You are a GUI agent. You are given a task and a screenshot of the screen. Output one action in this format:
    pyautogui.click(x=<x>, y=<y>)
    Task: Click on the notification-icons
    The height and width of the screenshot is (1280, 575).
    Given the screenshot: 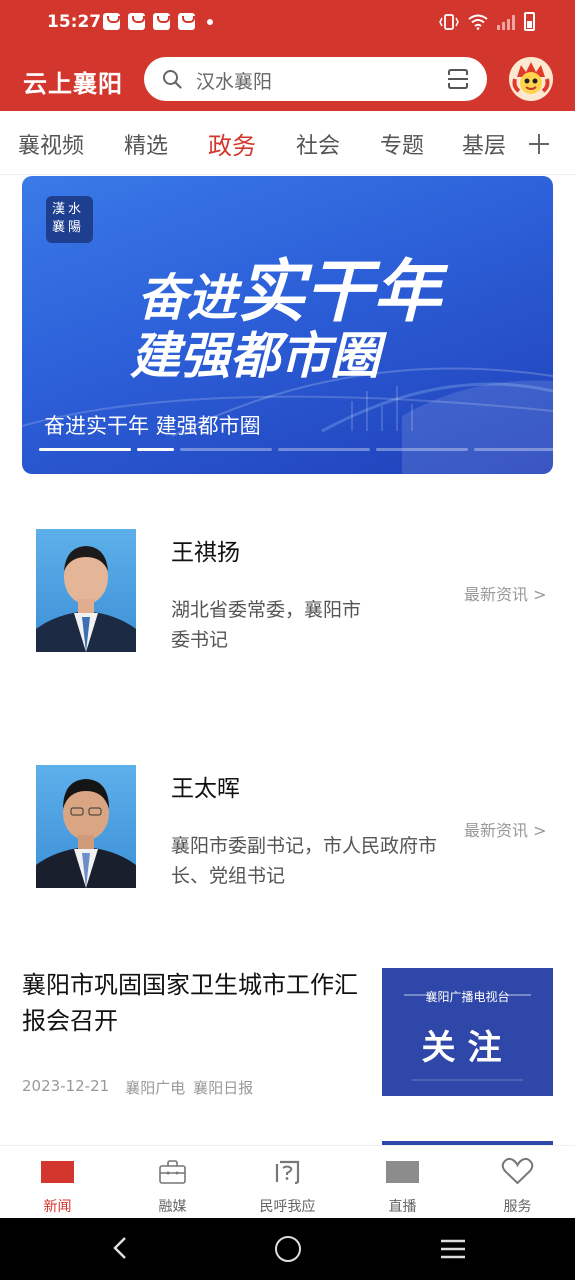 What is the action you would take?
    pyautogui.click(x=158, y=21)
    